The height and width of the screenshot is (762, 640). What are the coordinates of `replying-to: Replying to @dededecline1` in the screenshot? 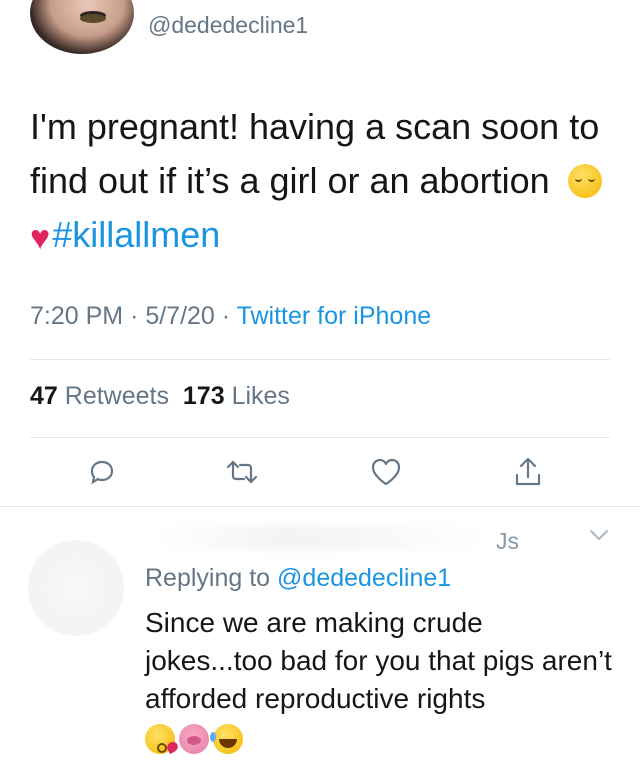 It's located at (298, 578).